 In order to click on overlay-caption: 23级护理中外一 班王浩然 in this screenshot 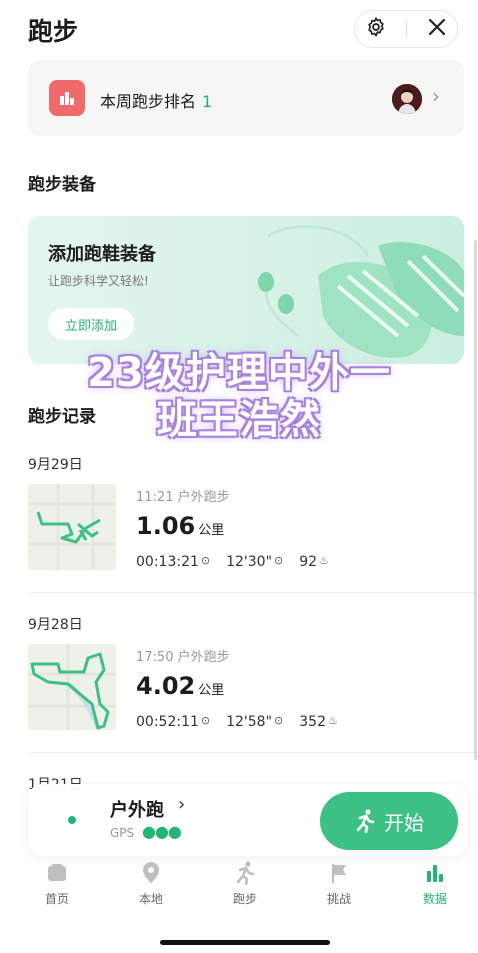, I will do `click(239, 397)`.